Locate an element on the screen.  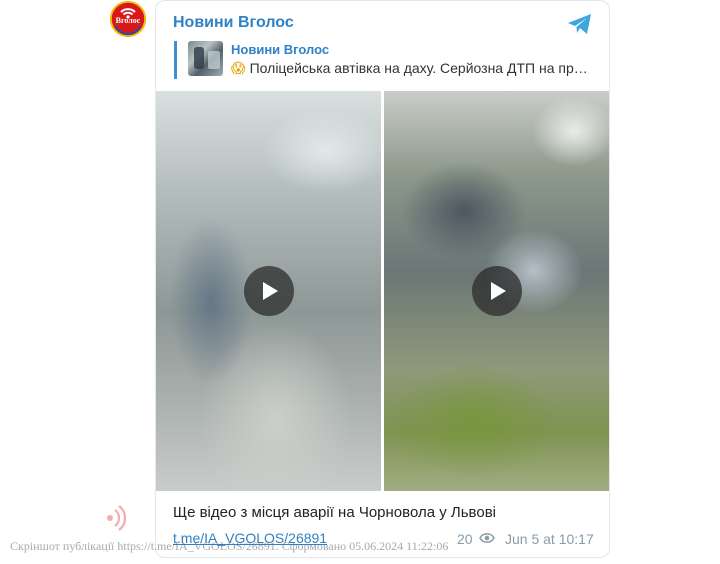
eye-icon is located at coordinates (487, 538).